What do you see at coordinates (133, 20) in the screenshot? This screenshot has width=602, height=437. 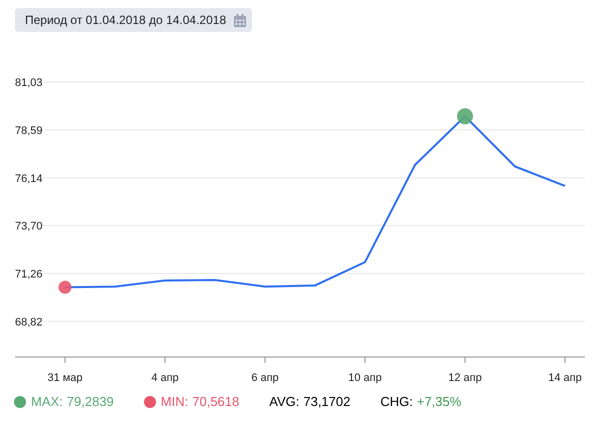 I see `period-button: Период от 01.04.2018 до 14.04.2018` at bounding box center [133, 20].